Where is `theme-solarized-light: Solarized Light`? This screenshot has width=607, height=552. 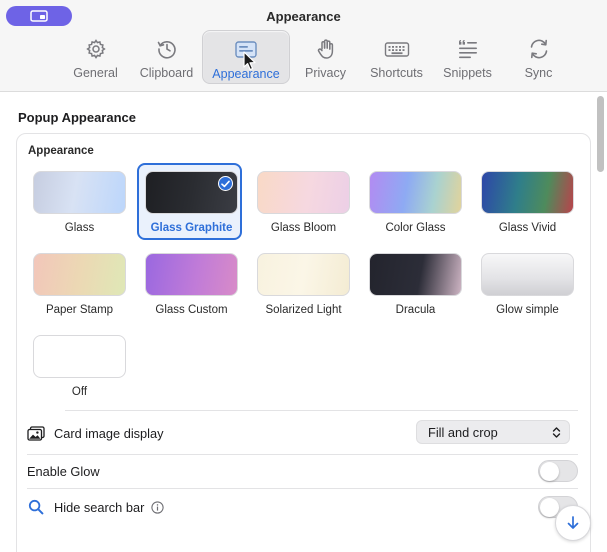
theme-solarized-light: Solarized Light is located at coordinates (303, 287).